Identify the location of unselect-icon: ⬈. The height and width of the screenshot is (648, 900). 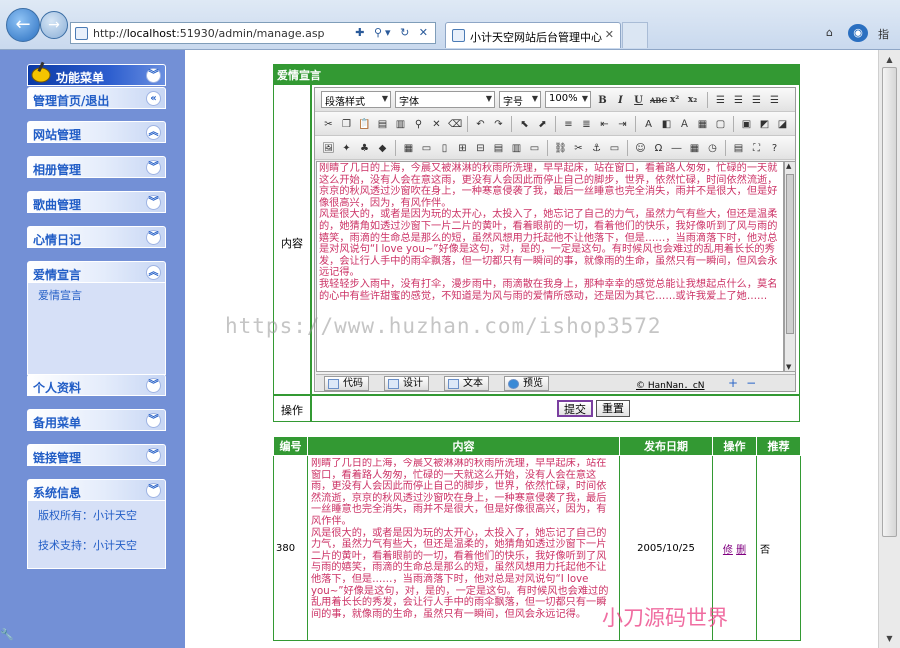
(542, 123).